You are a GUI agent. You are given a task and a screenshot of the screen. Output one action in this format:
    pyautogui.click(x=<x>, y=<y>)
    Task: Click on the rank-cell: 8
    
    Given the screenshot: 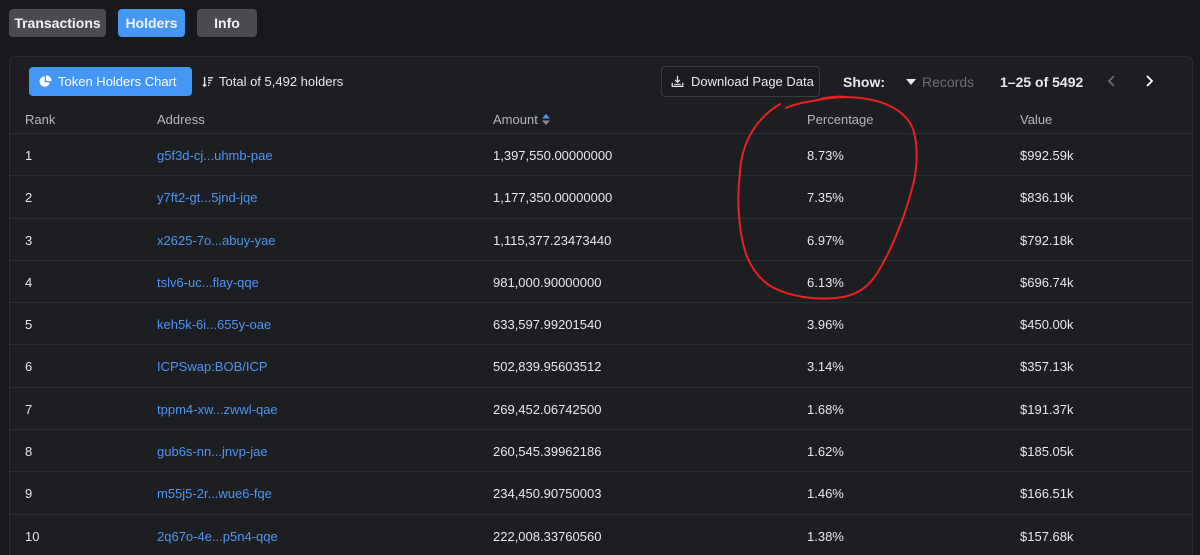 What is the action you would take?
    pyautogui.click(x=29, y=452)
    